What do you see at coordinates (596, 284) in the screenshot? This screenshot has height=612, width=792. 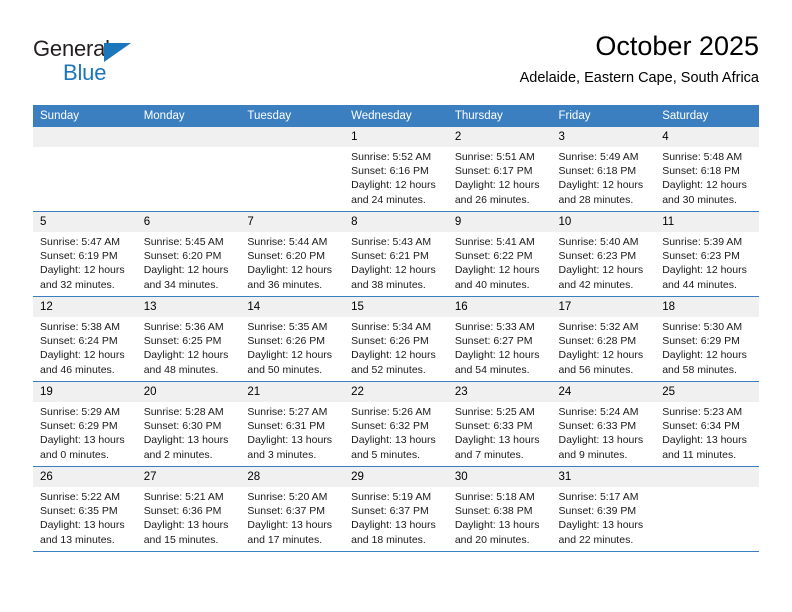 I see `daylight-text-line2: and 42 minutes.` at bounding box center [596, 284].